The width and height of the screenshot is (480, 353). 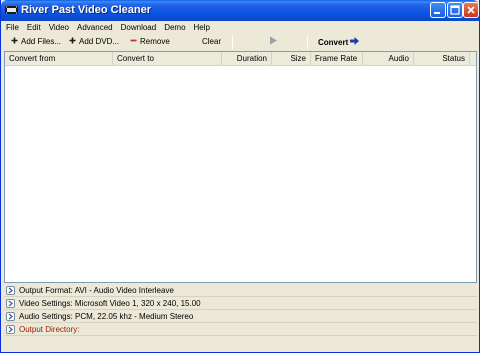 I want to click on output-directory-label: Output Directory:, so click(x=49, y=329).